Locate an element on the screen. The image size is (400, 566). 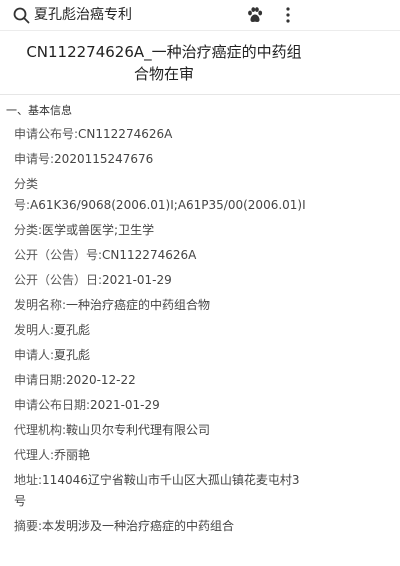
field-label: 发明名称: is located at coordinates (40, 305).